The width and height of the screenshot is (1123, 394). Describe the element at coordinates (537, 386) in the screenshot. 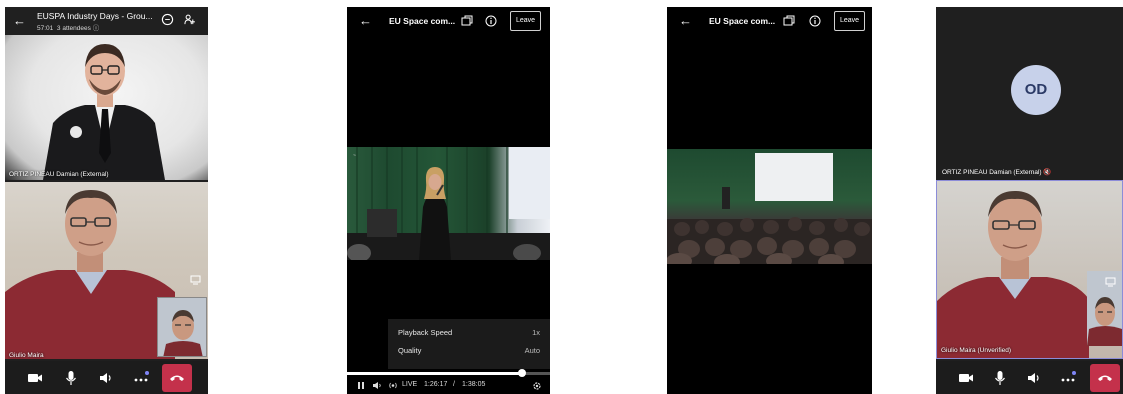

I see `settings-gear-icon` at that location.